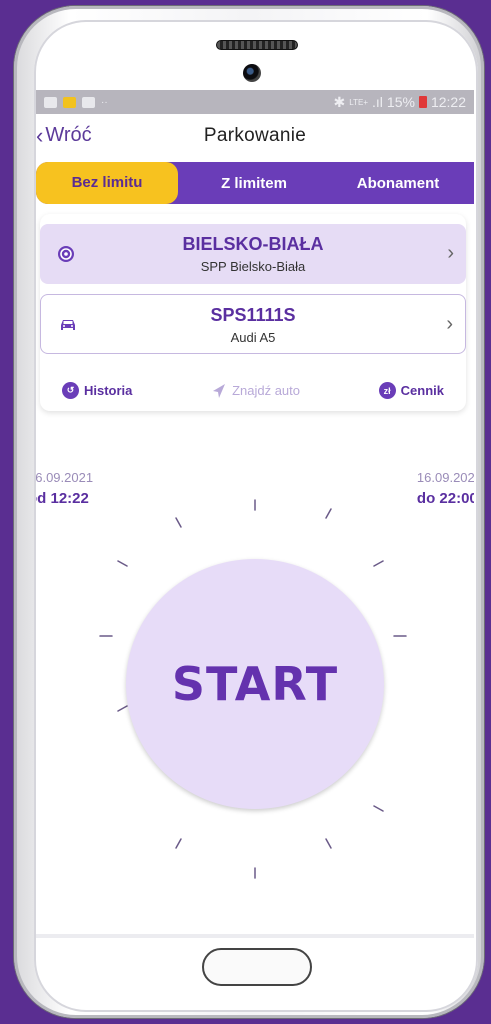 The image size is (491, 1024). What do you see at coordinates (50, 102) in the screenshot?
I see `image-notification-icon` at bounding box center [50, 102].